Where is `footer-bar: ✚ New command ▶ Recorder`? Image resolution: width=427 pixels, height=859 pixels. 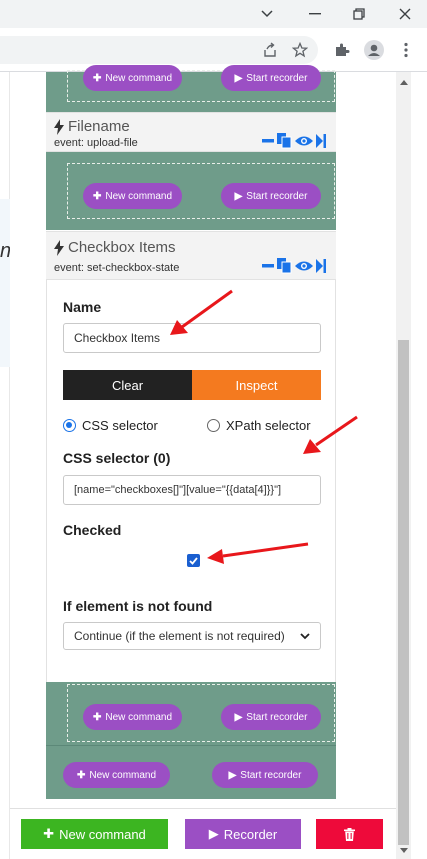 footer-bar: ✚ New command ▶ Recorder is located at coordinates (203, 833).